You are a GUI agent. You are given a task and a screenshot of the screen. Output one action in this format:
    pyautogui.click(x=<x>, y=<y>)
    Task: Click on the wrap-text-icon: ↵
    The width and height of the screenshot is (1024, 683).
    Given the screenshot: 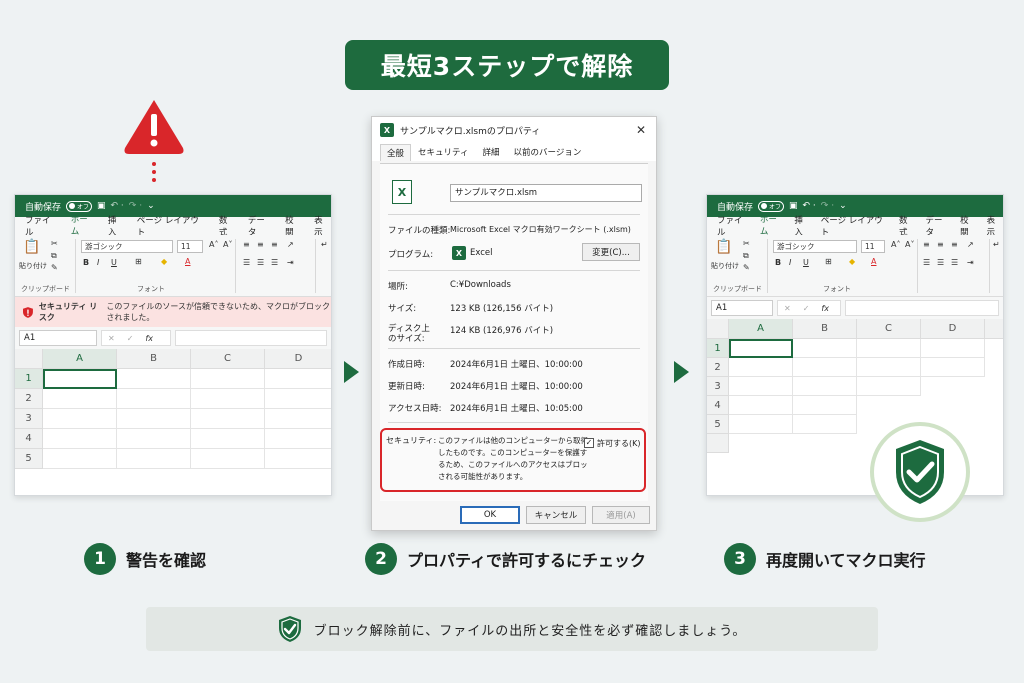 What is the action you would take?
    pyautogui.click(x=324, y=244)
    